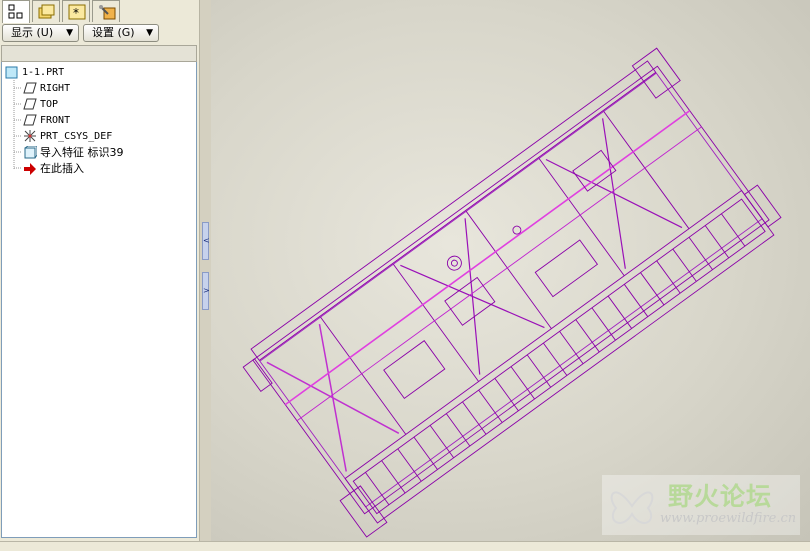 The height and width of the screenshot is (551, 810). I want to click on tab-connections, so click(106, 11).